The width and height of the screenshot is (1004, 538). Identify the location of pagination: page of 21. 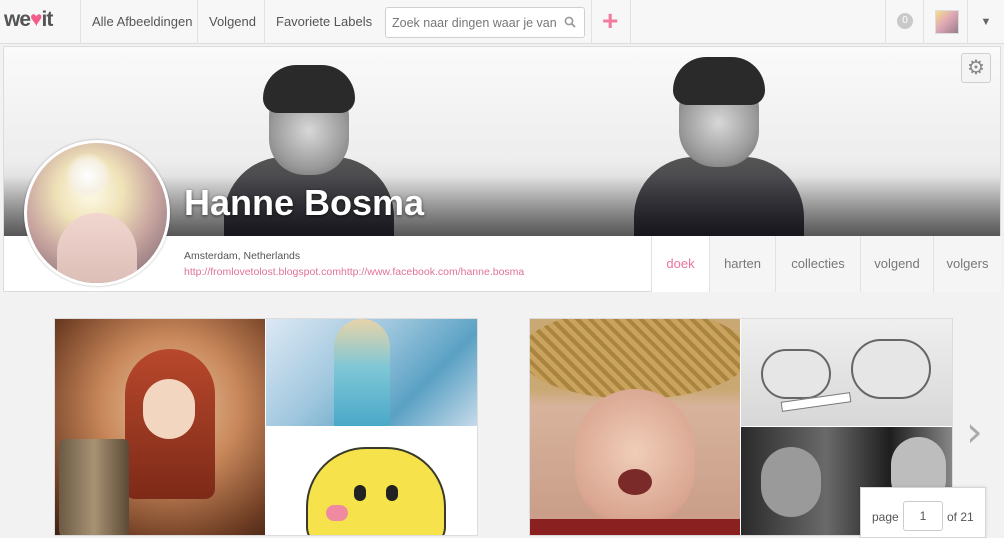
(923, 512).